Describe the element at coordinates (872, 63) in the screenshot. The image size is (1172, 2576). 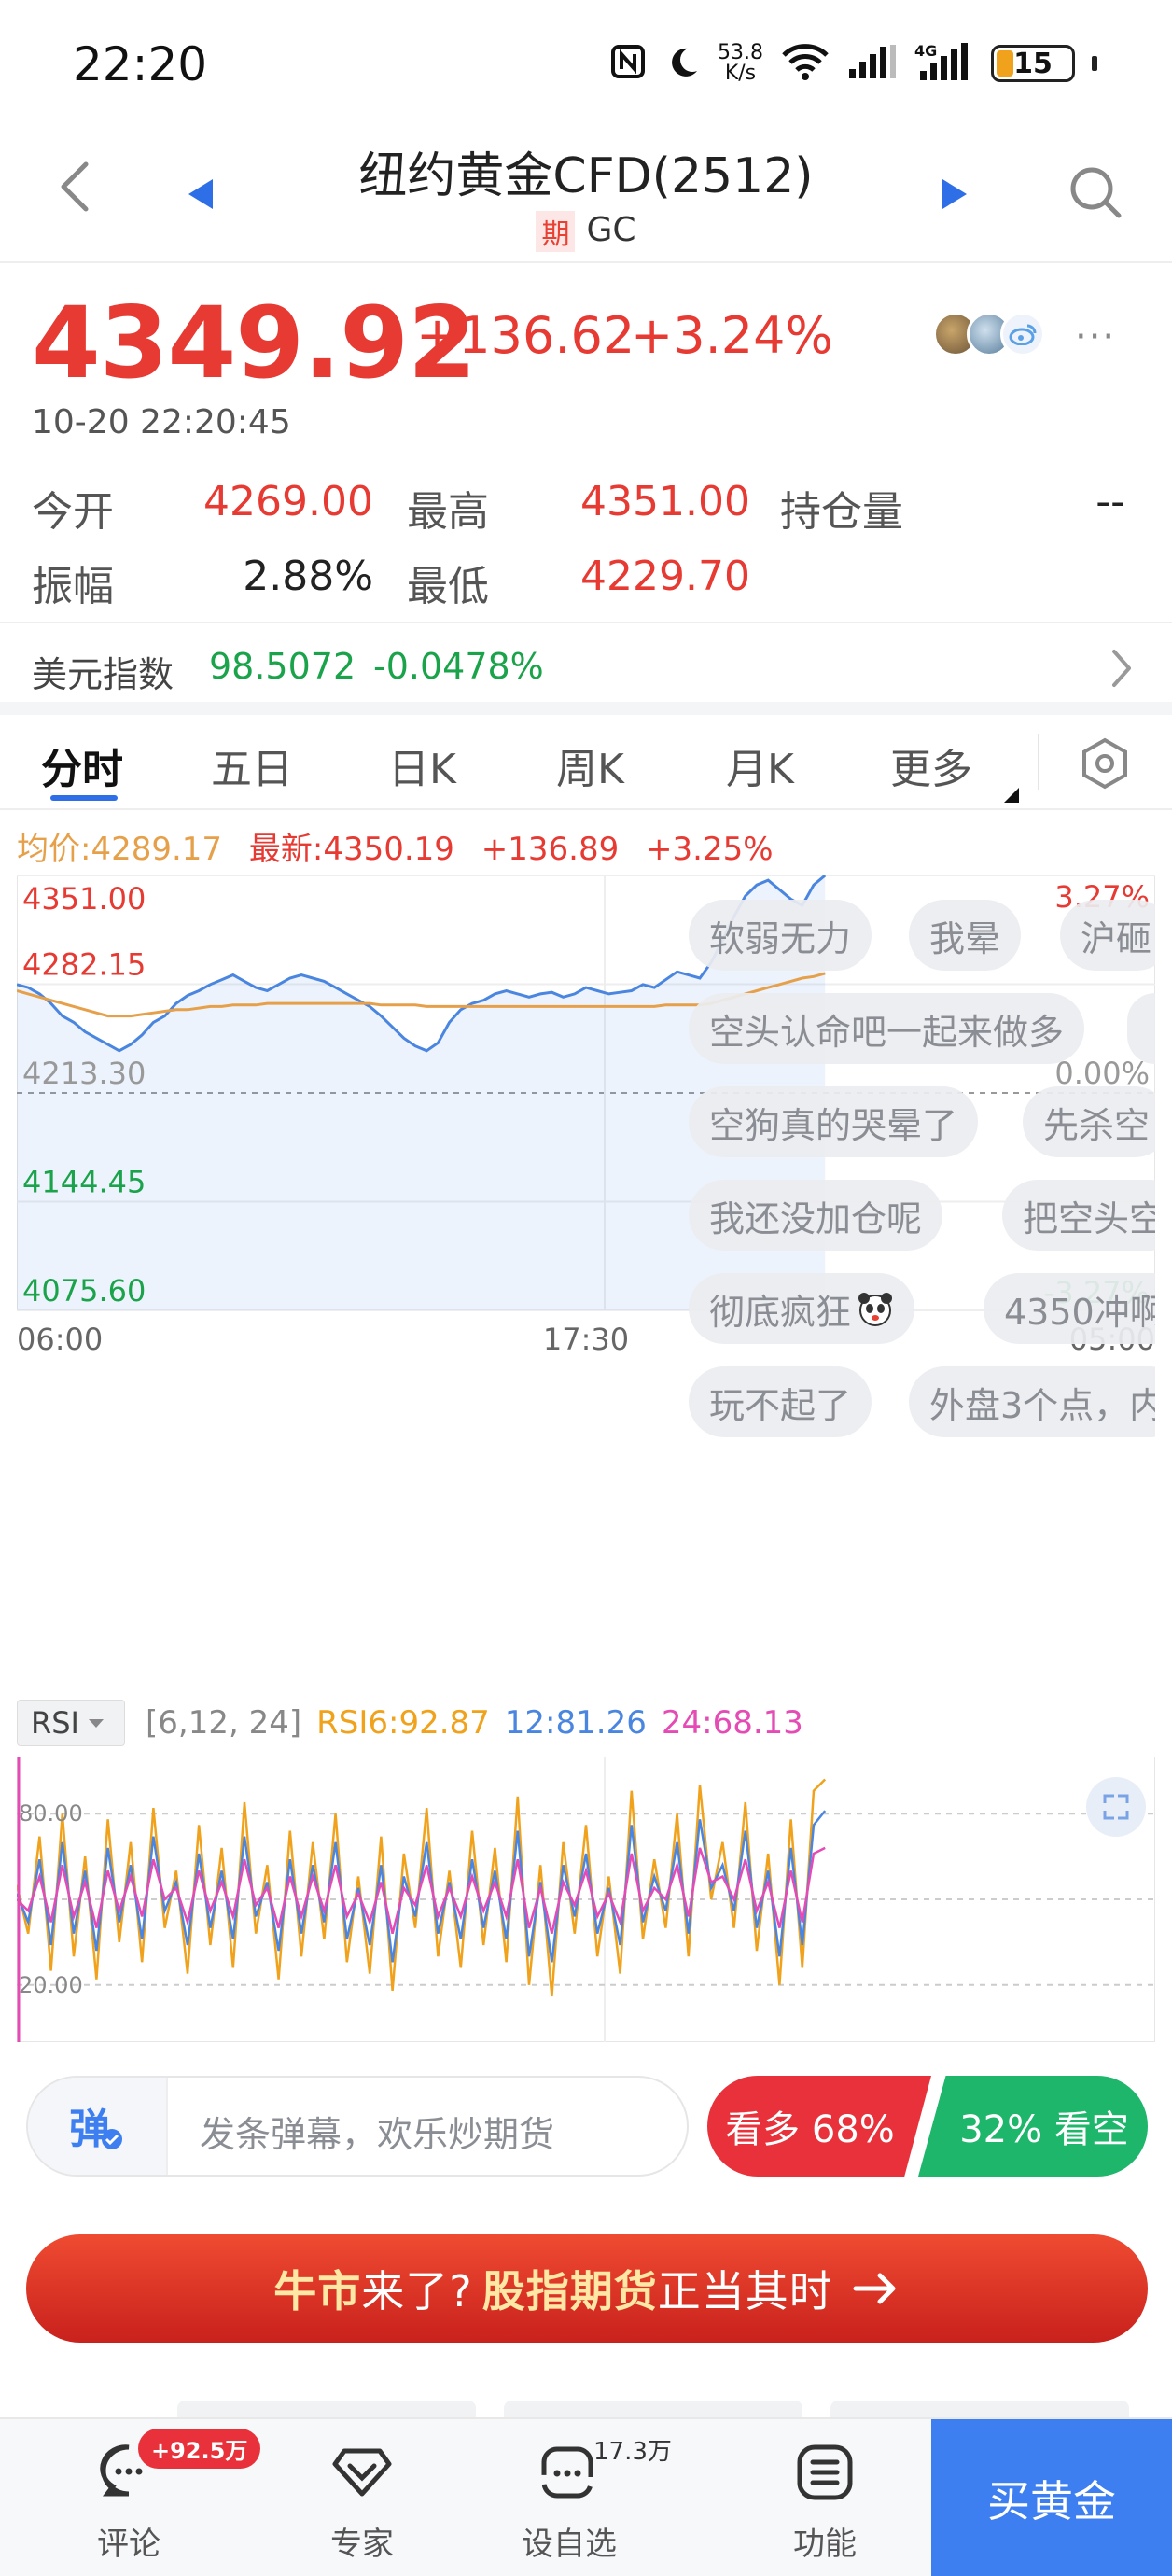
I see `signal-icon` at that location.